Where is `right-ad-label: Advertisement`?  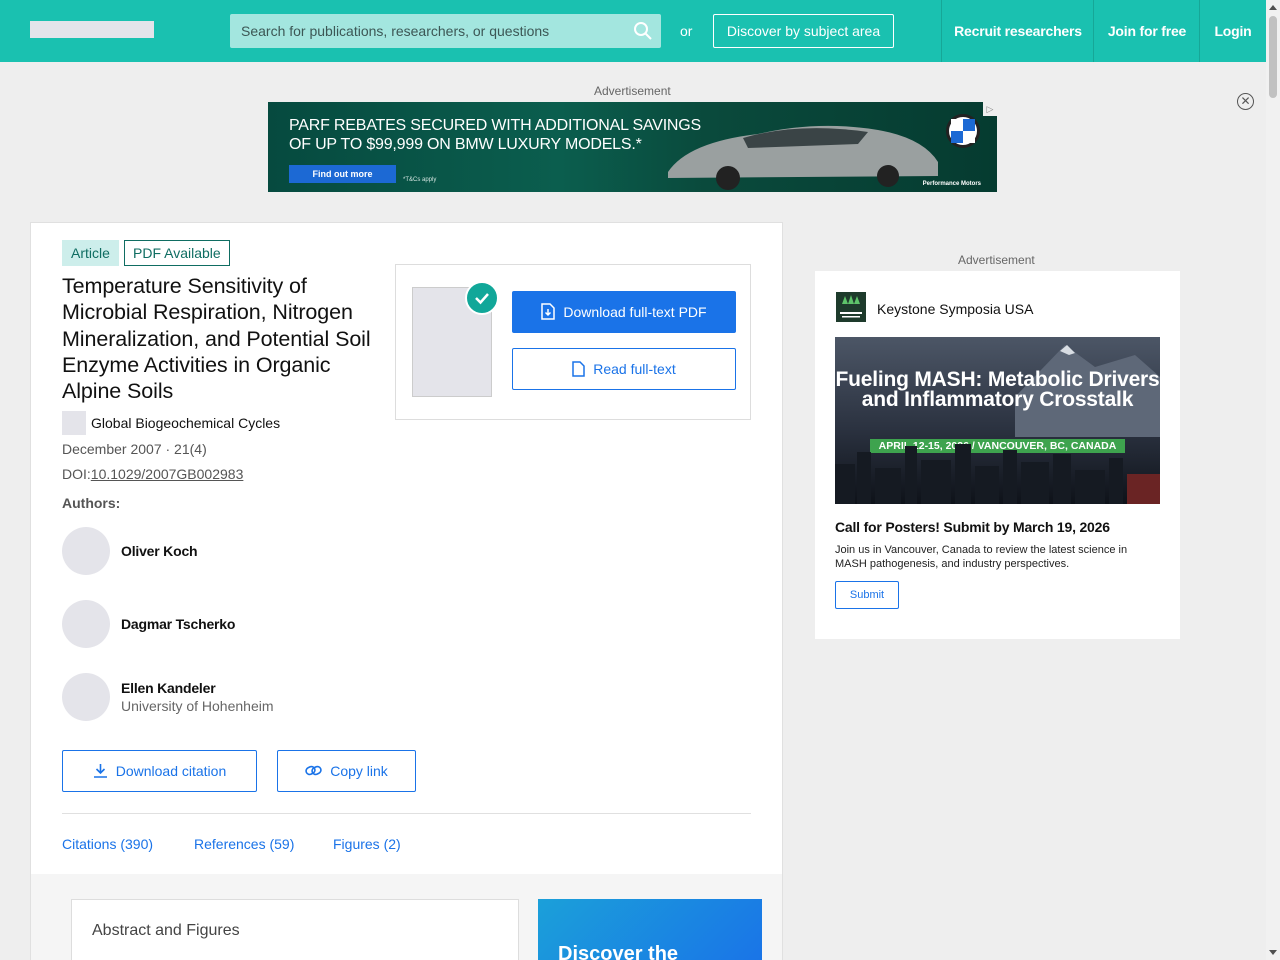
right-ad-label: Advertisement is located at coordinates (996, 260).